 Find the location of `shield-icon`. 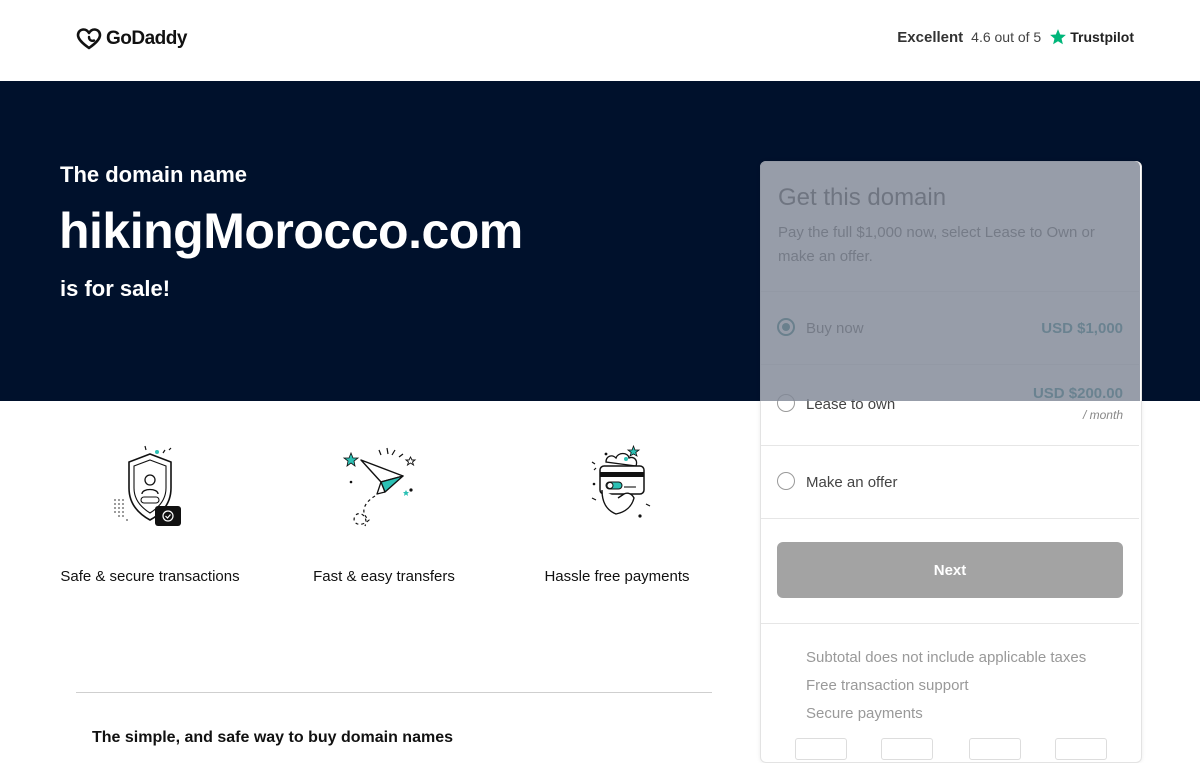

shield-icon is located at coordinates (147, 485).